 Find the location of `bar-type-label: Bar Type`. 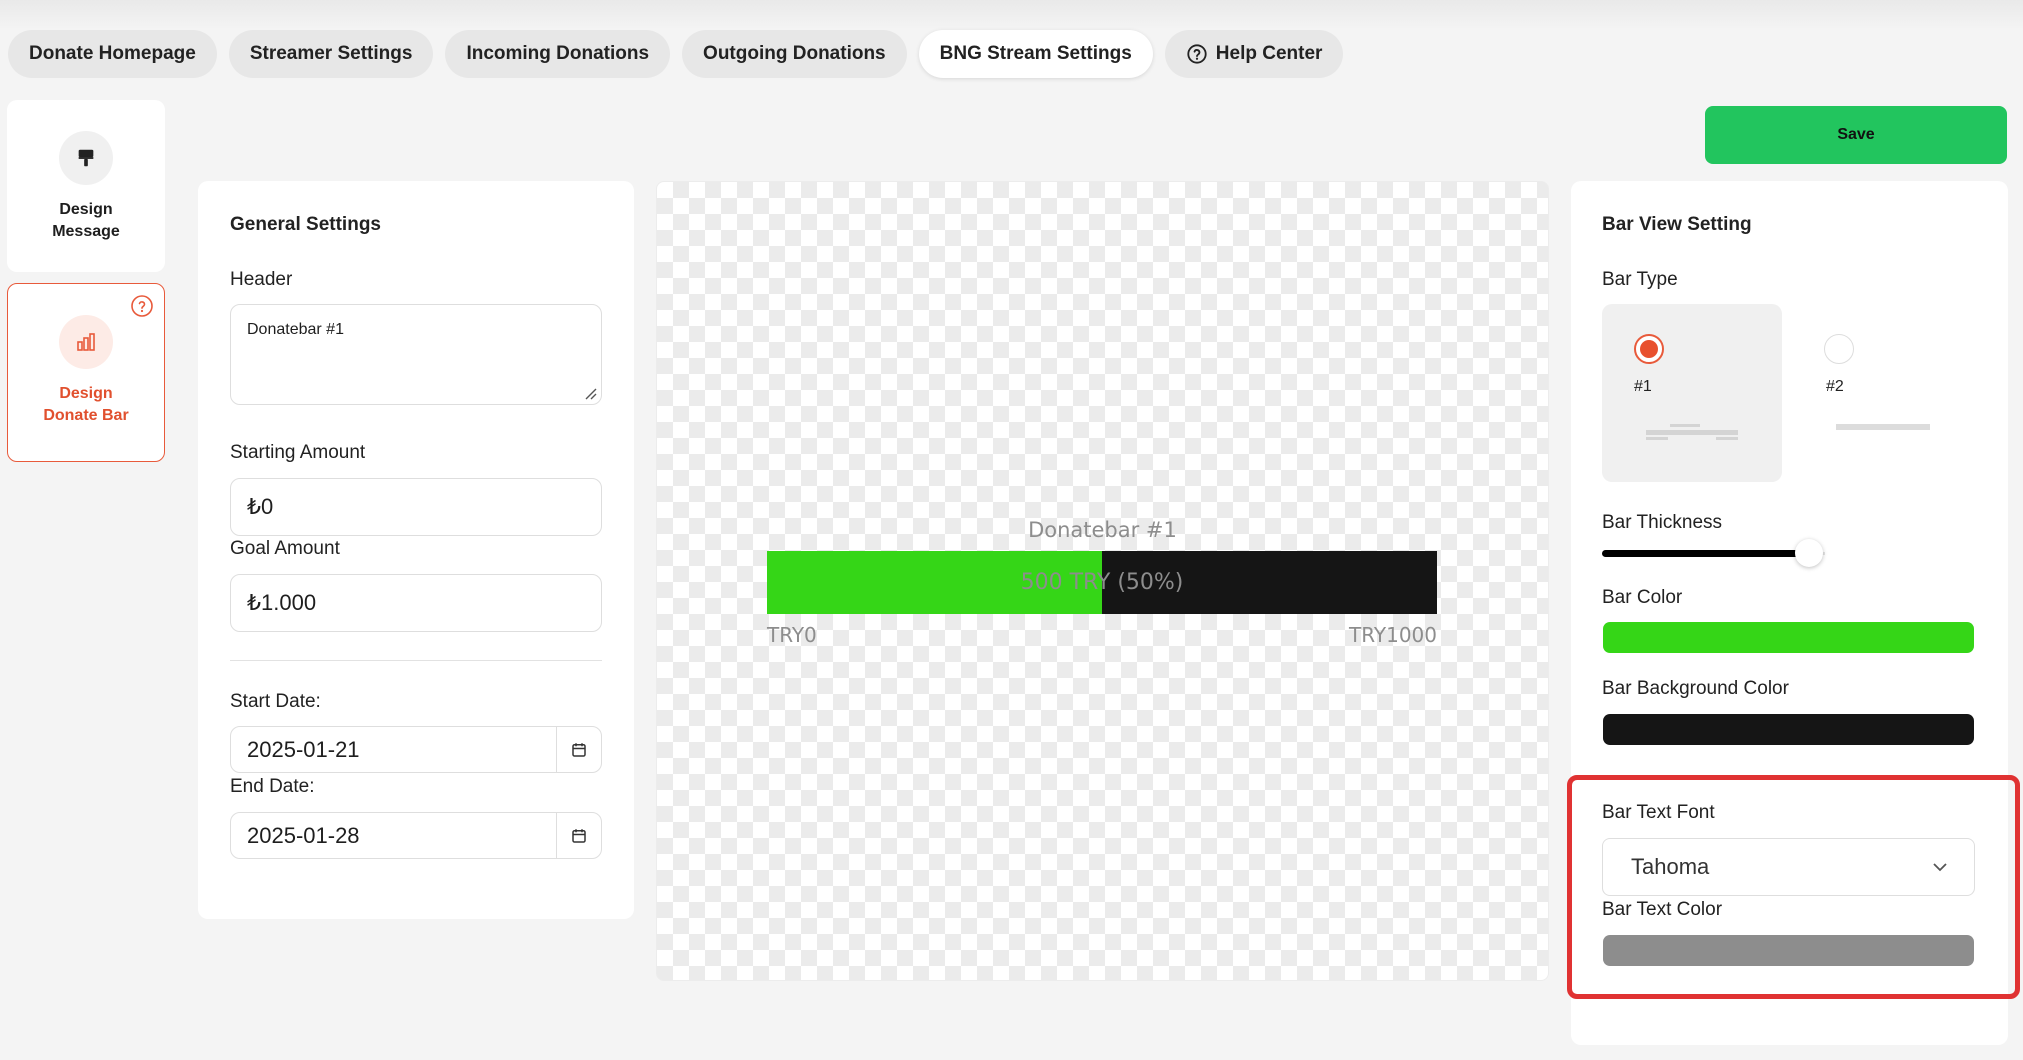

bar-type-label: Bar Type is located at coordinates (1640, 279).